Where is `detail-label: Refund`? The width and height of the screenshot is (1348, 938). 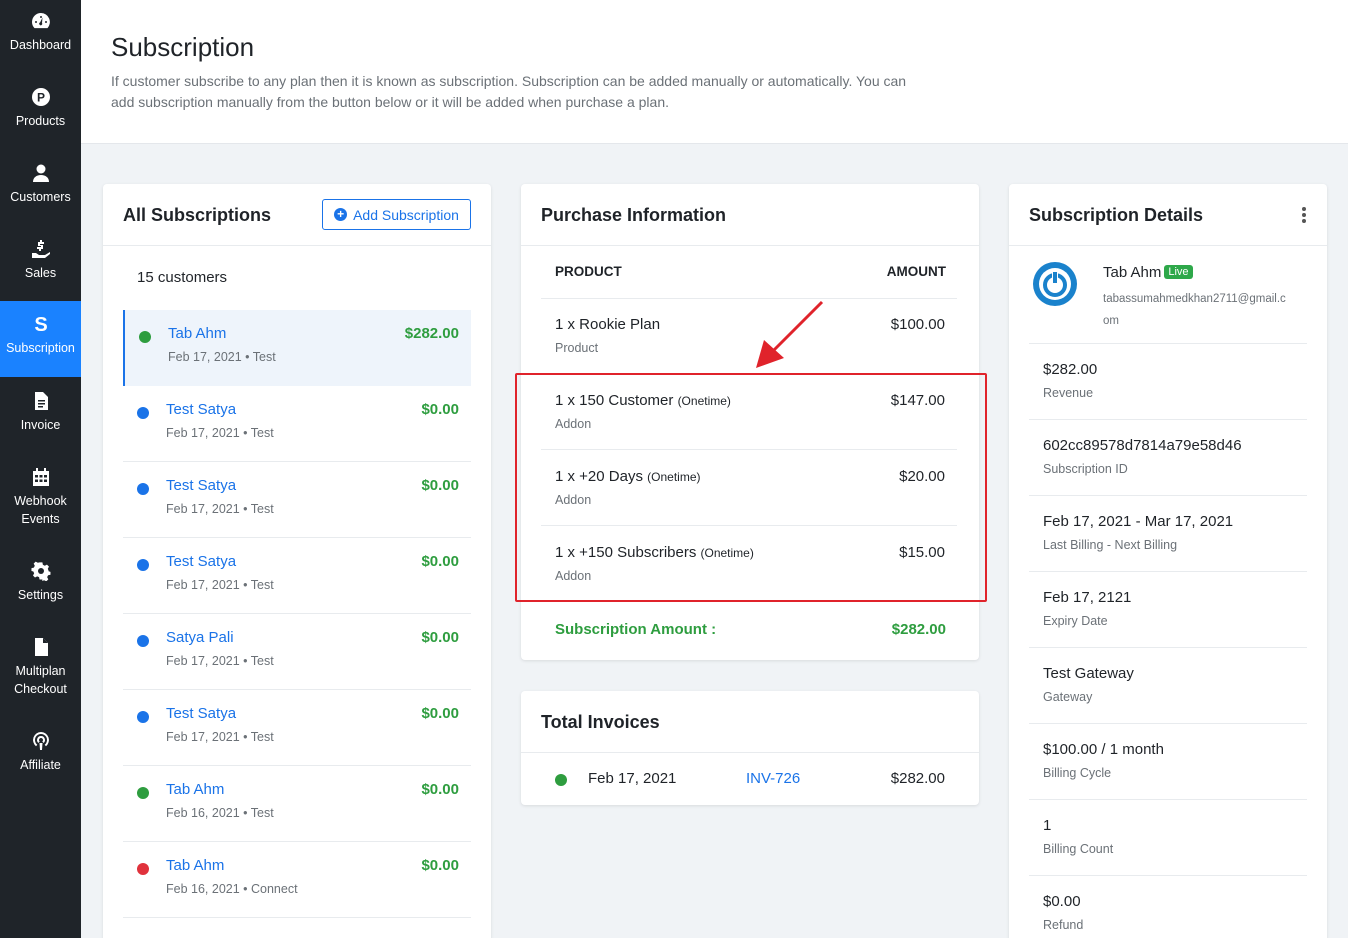
detail-label: Refund is located at coordinates (1063, 925).